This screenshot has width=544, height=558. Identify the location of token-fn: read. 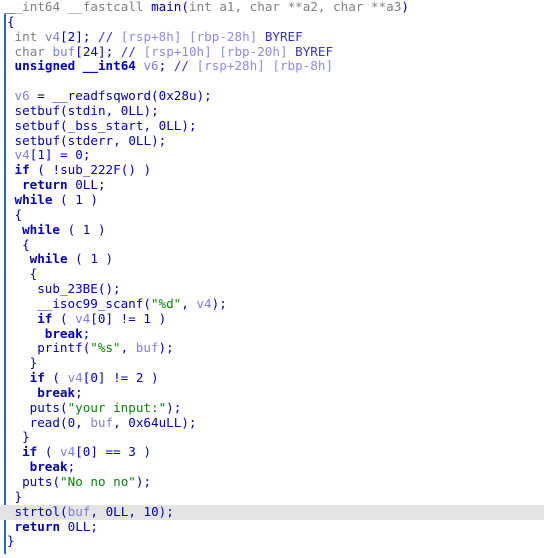
(45, 422).